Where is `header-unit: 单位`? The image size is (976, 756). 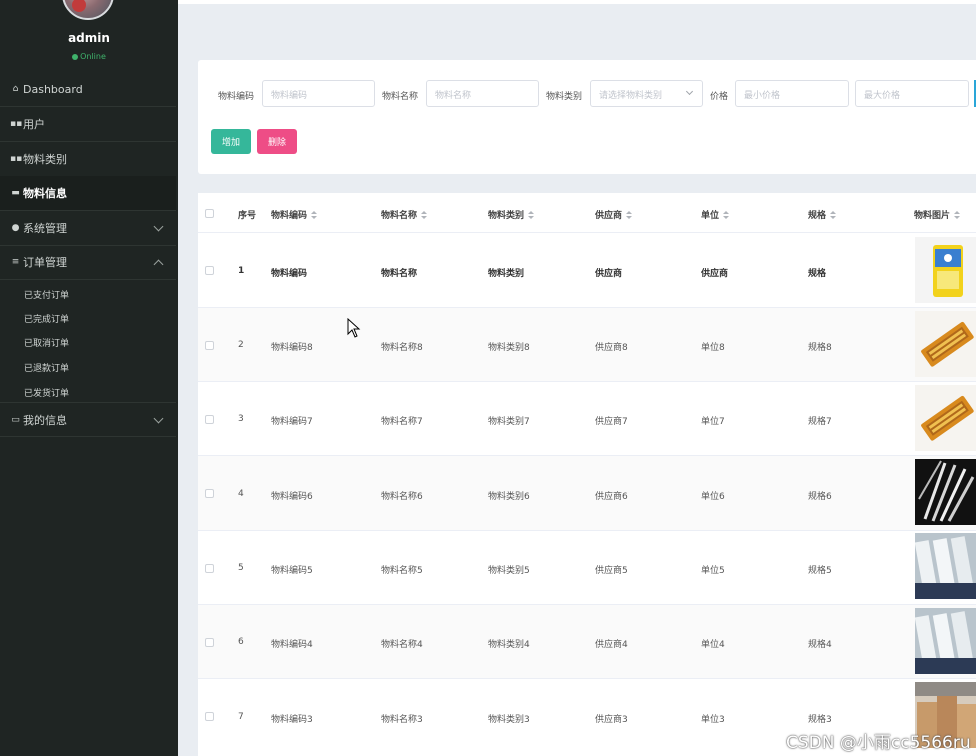 header-unit: 单位 is located at coordinates (715, 214).